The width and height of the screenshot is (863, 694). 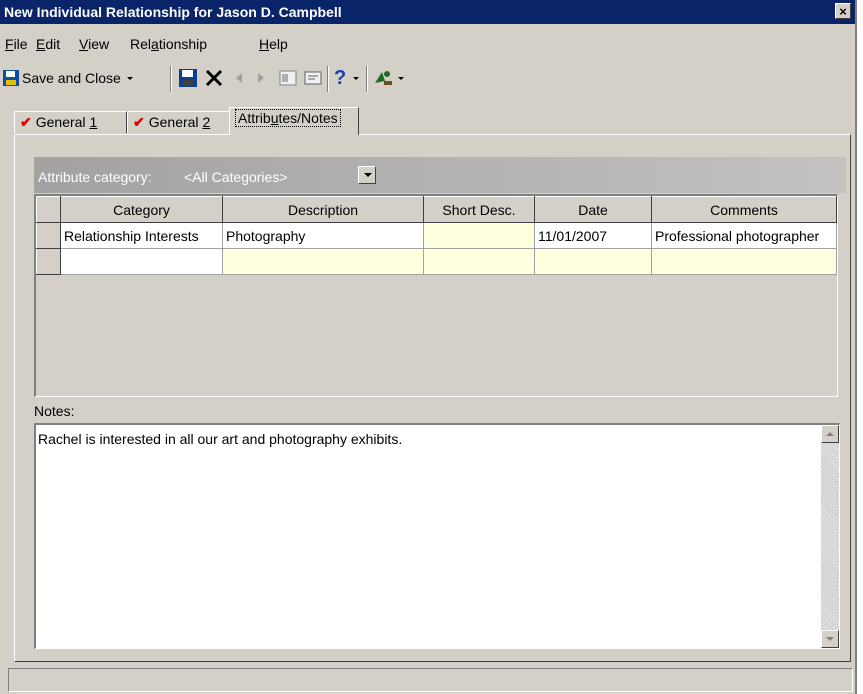 I want to click on notes-label: Notes:, so click(x=54, y=411).